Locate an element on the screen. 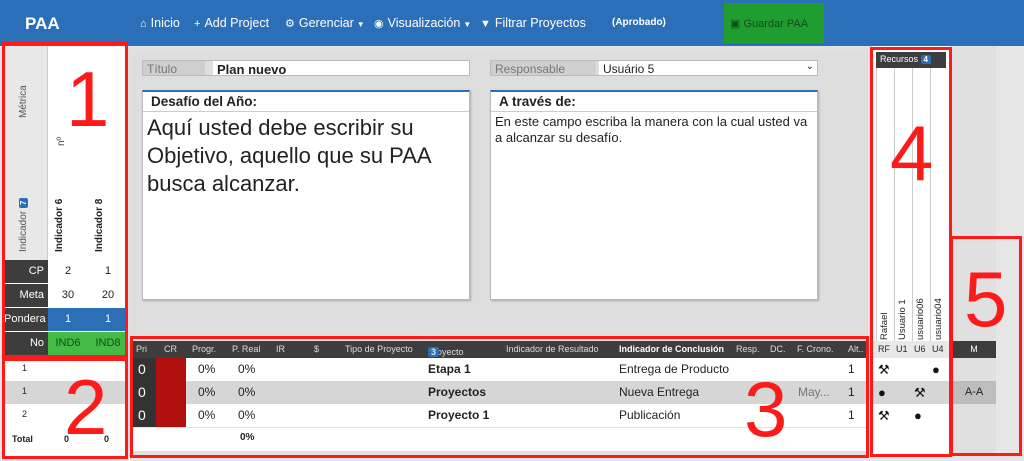  nav-filtrar-proyectos: ▼ Filtrar Proyectos is located at coordinates (533, 23).